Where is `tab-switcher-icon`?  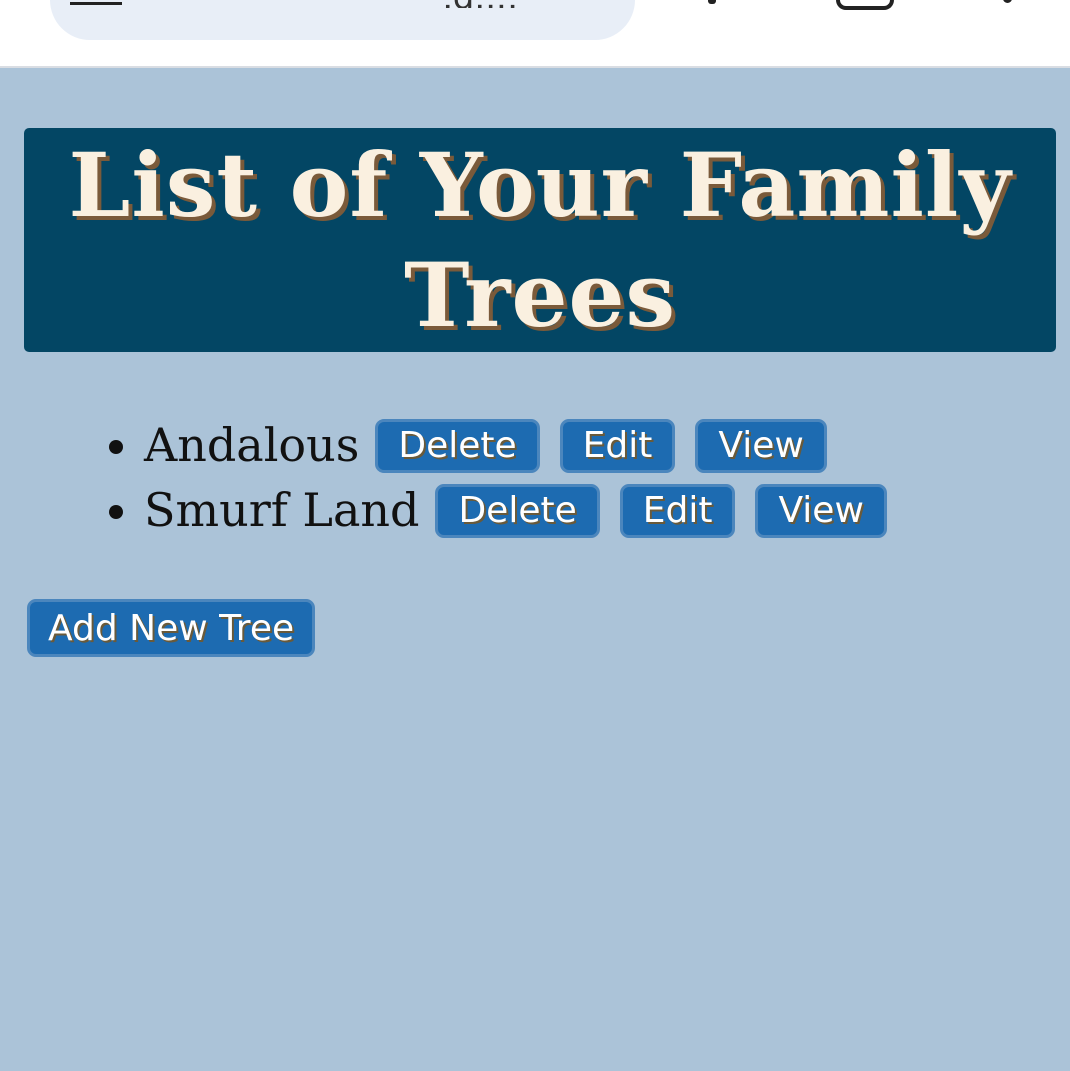
tab-switcher-icon is located at coordinates (865, 5).